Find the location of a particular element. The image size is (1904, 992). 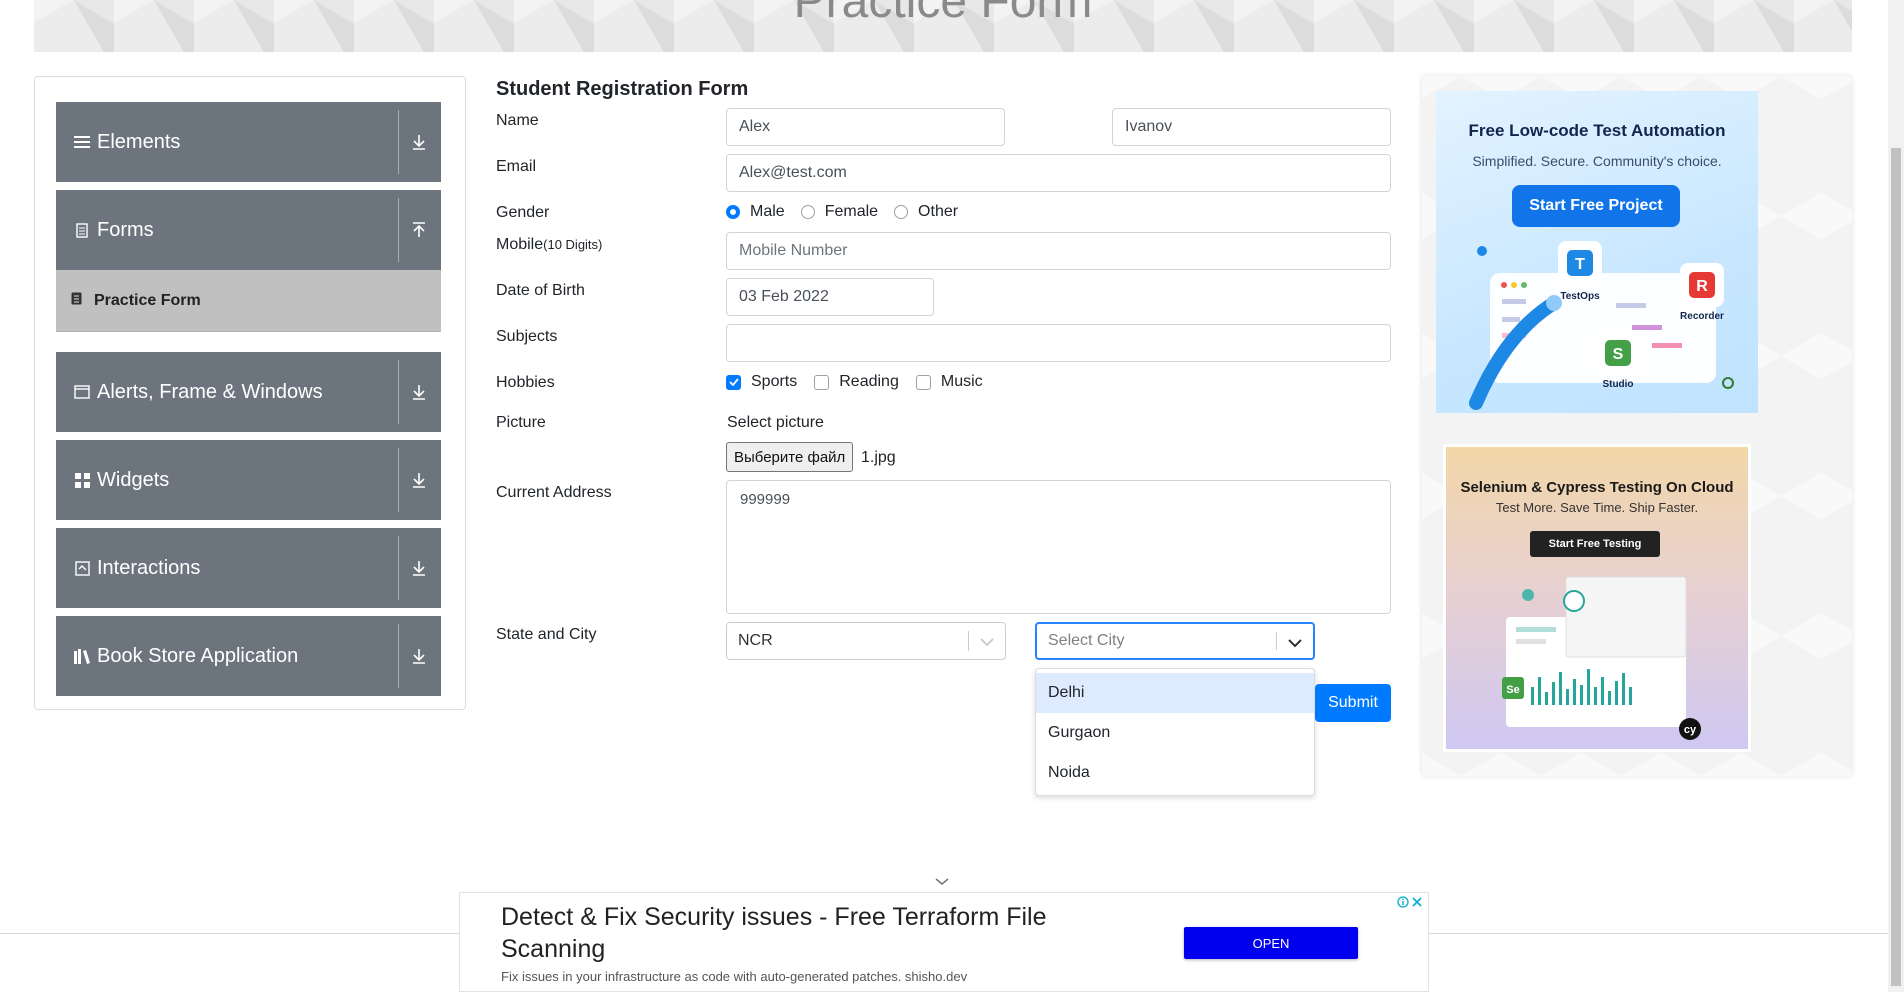

hobby-sports: Sports is located at coordinates (761, 382).